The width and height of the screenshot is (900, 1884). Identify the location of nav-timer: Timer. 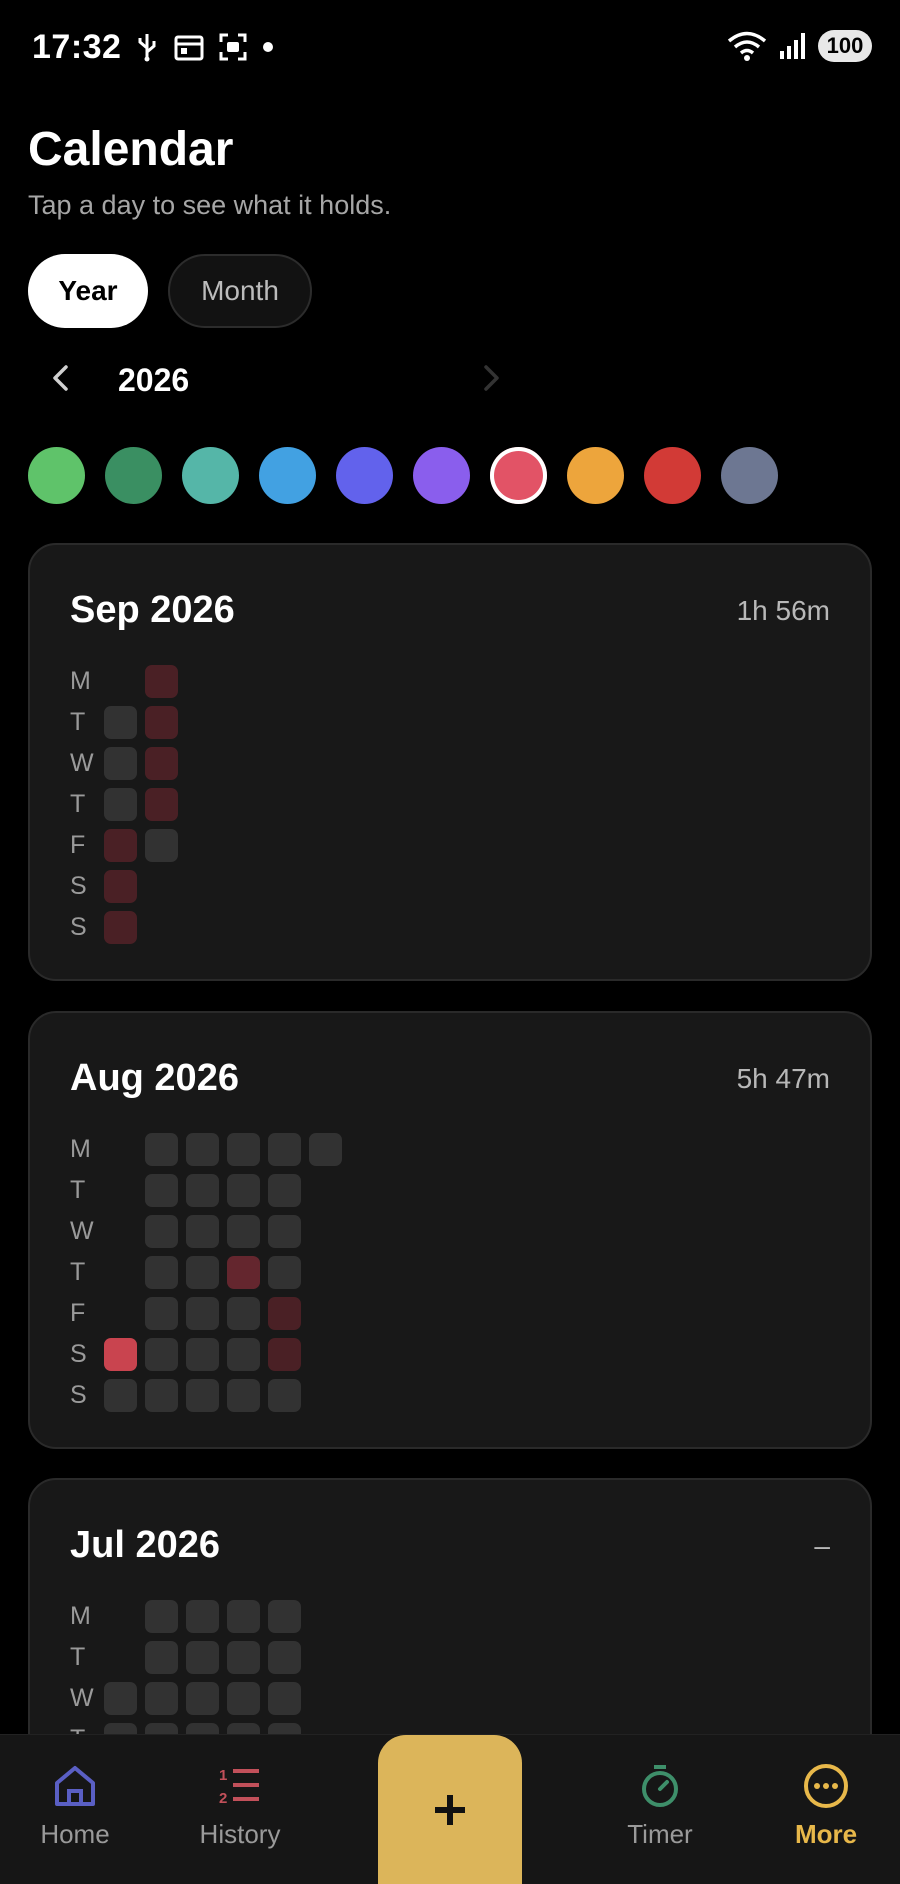
(660, 1806).